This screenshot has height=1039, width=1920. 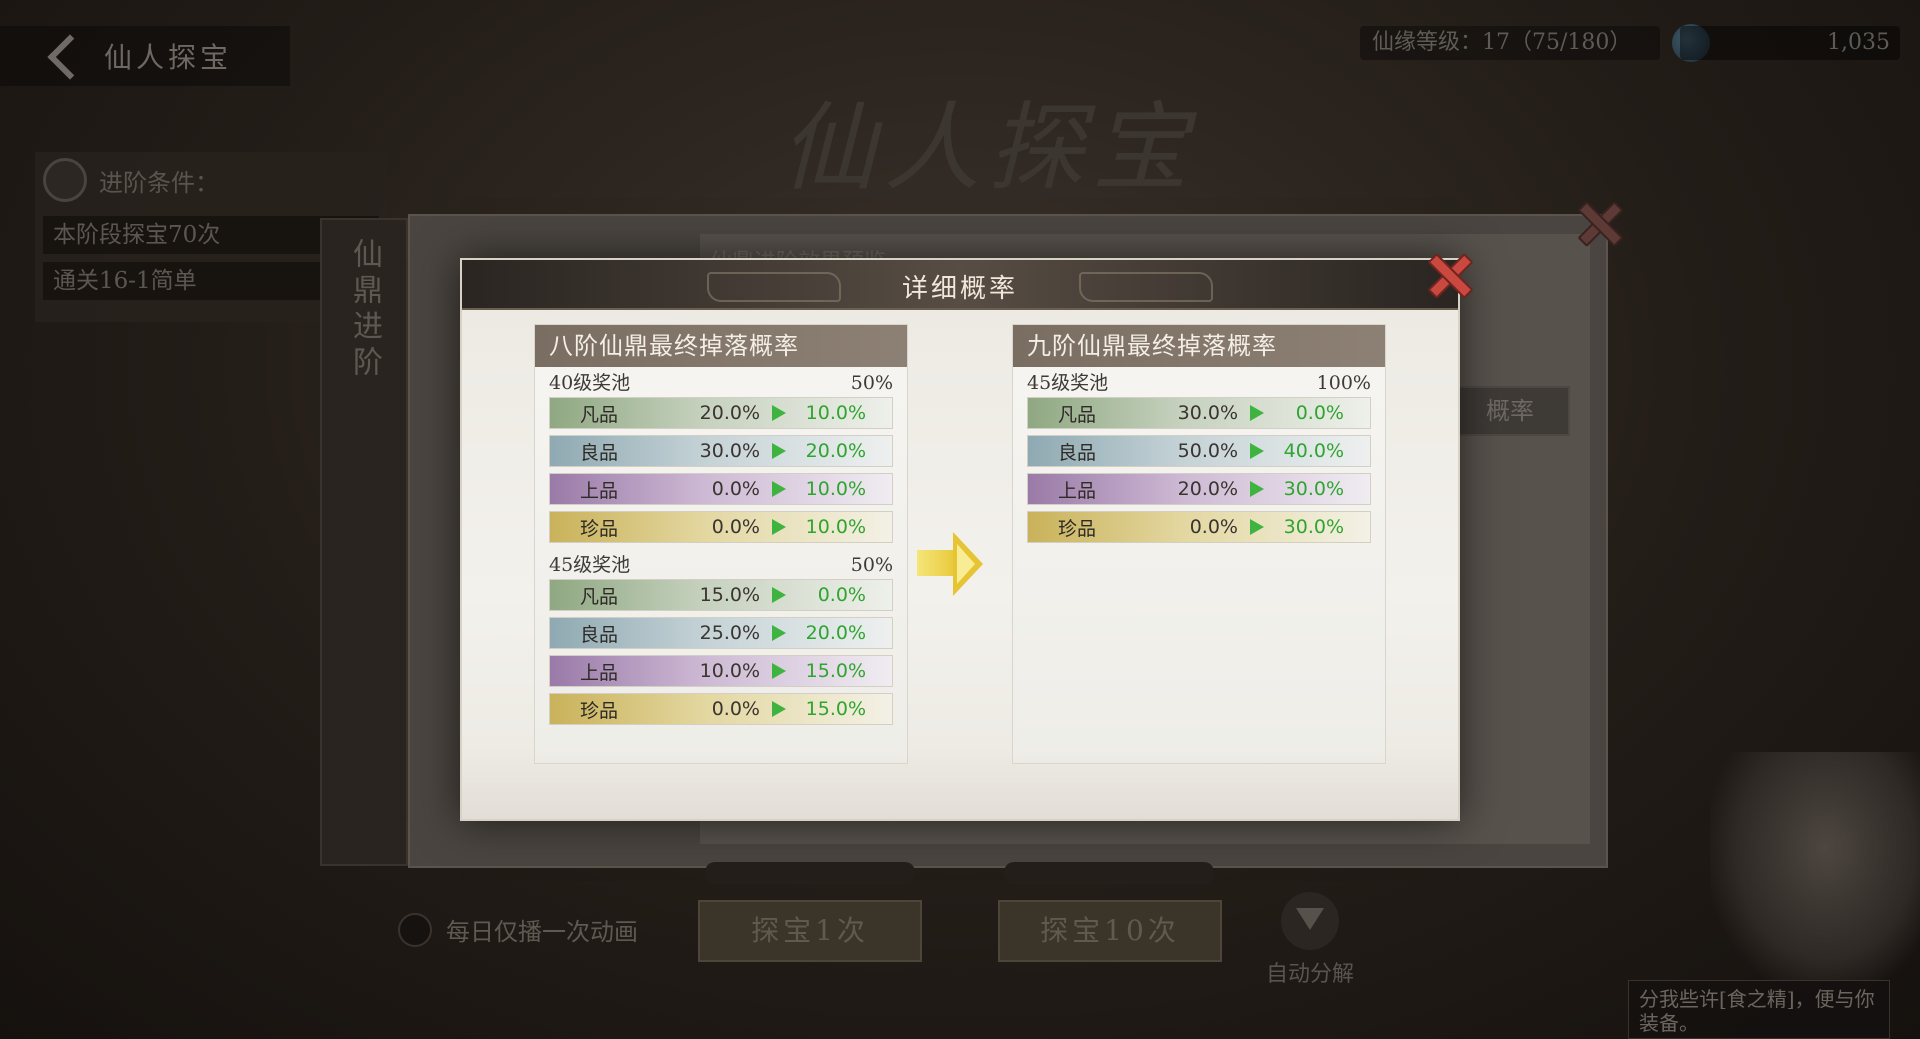 What do you see at coordinates (1313, 451) in the screenshot?
I see `new-probability: 40.0%` at bounding box center [1313, 451].